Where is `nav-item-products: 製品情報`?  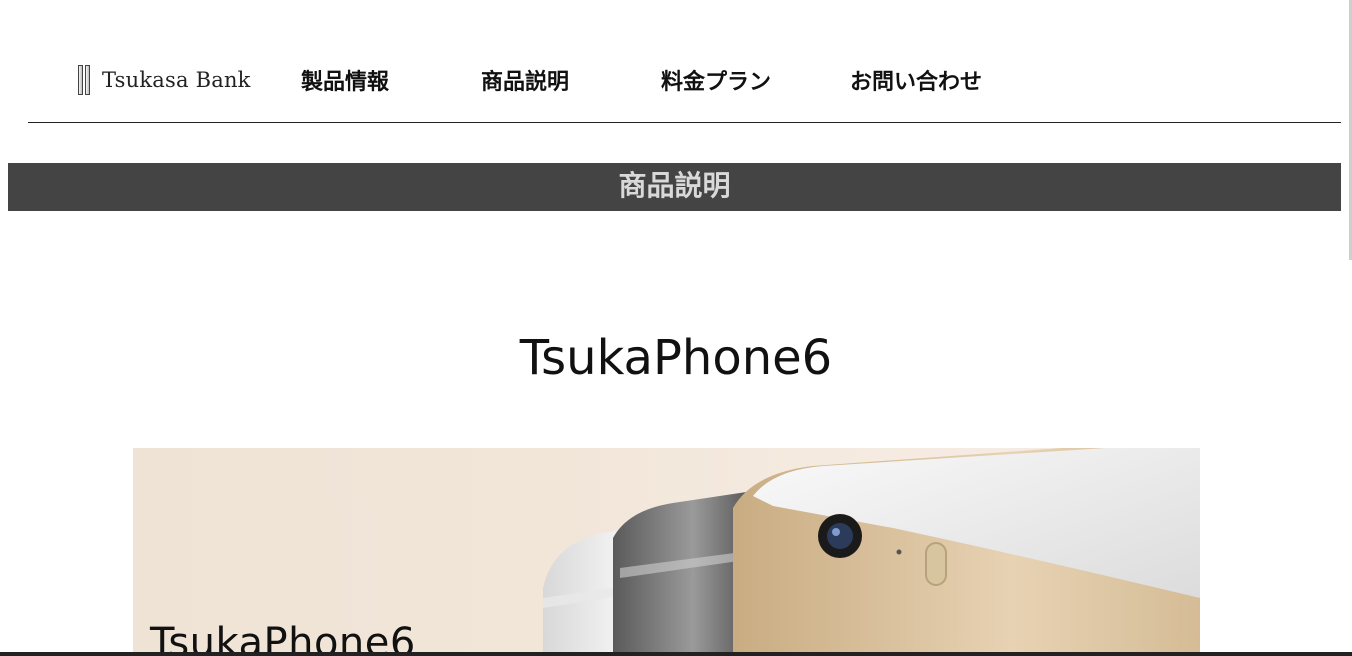 nav-item-products: 製品情報 is located at coordinates (345, 80).